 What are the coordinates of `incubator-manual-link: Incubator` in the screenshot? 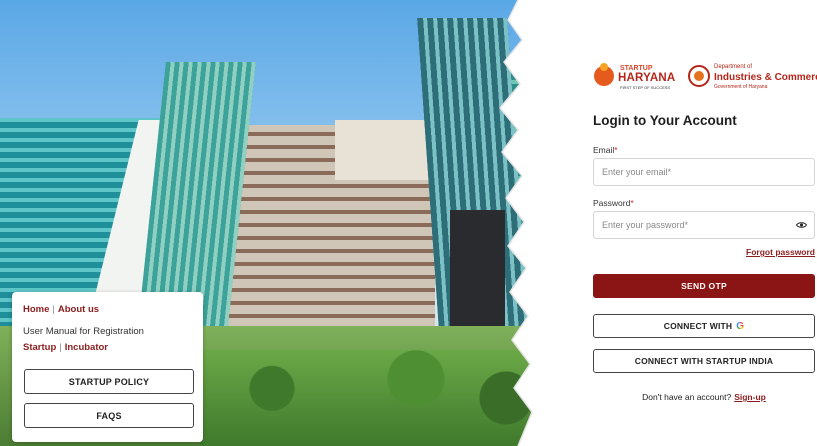 It's located at (86, 347).